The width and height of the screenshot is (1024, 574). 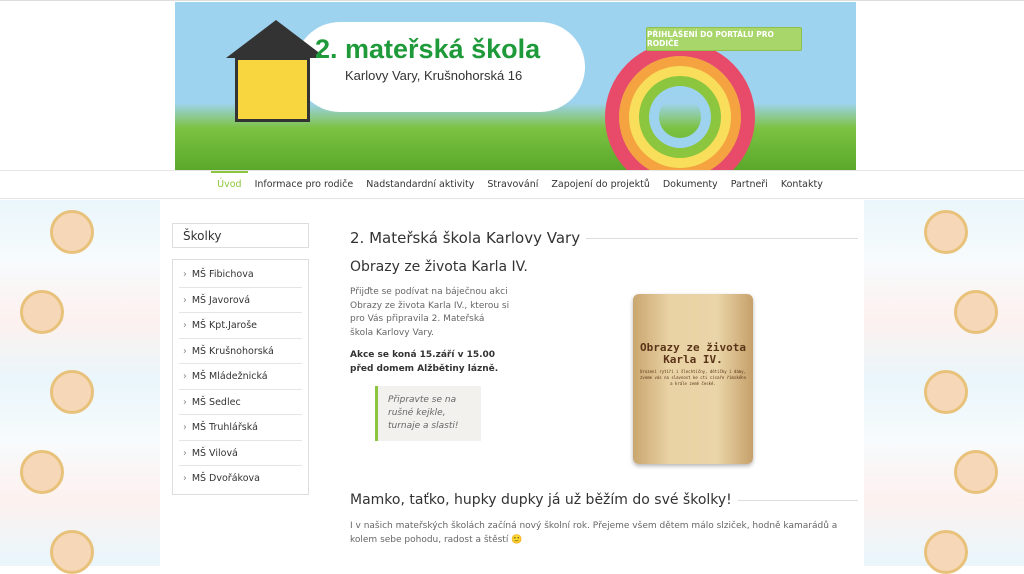 I want to click on sidebar-item: › MŠ Fibichova, so click(x=240, y=275).